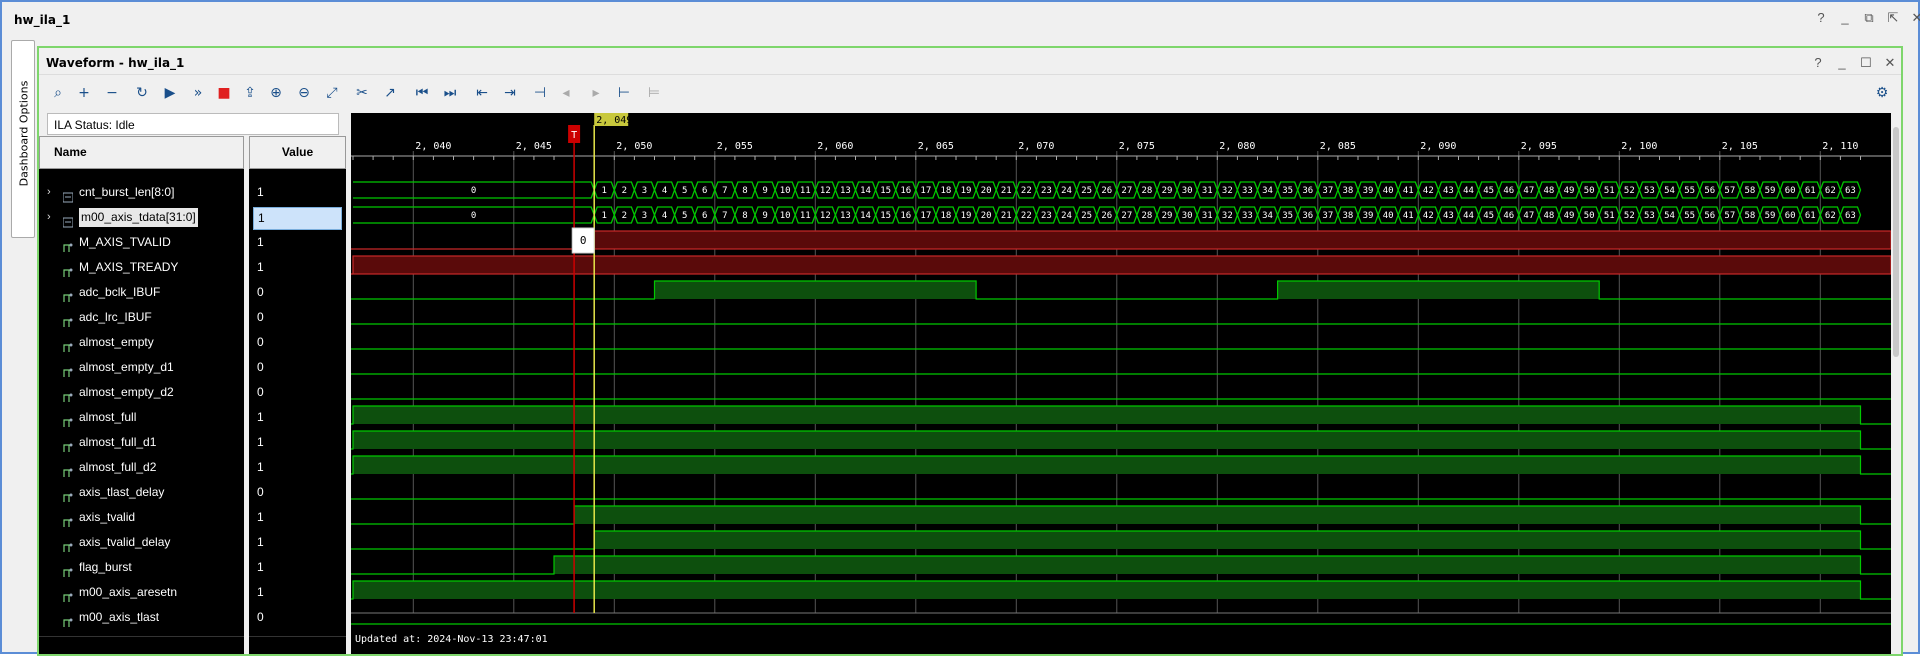  I want to click on signal-row: almost_full_d1, so click(141, 442).